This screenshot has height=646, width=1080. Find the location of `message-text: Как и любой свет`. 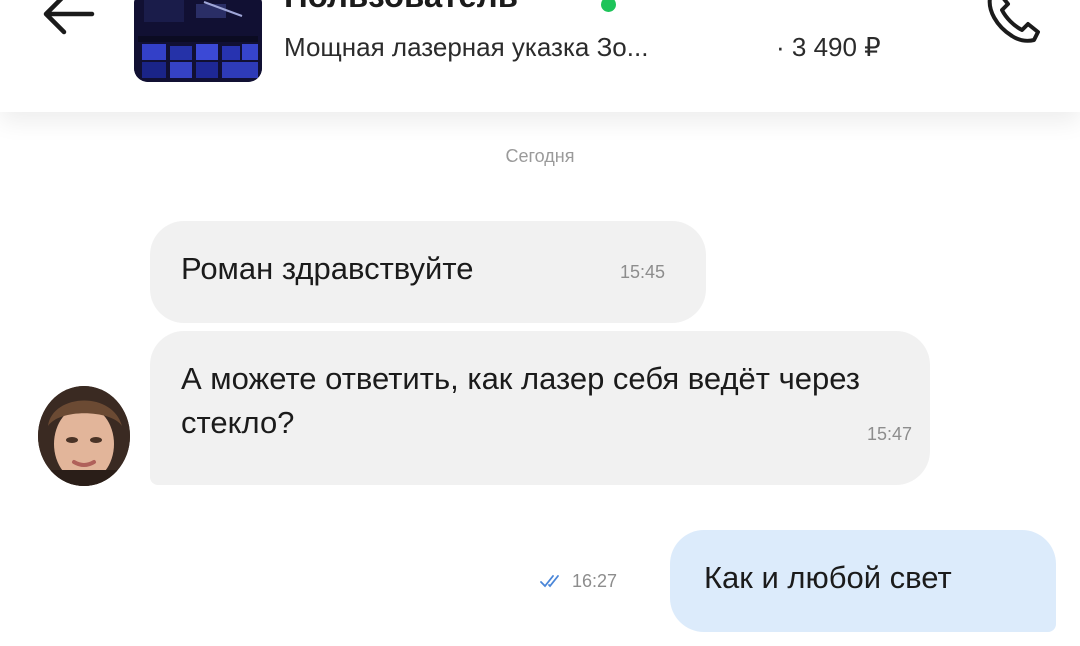

message-text: Как и любой свет is located at coordinates (828, 577).